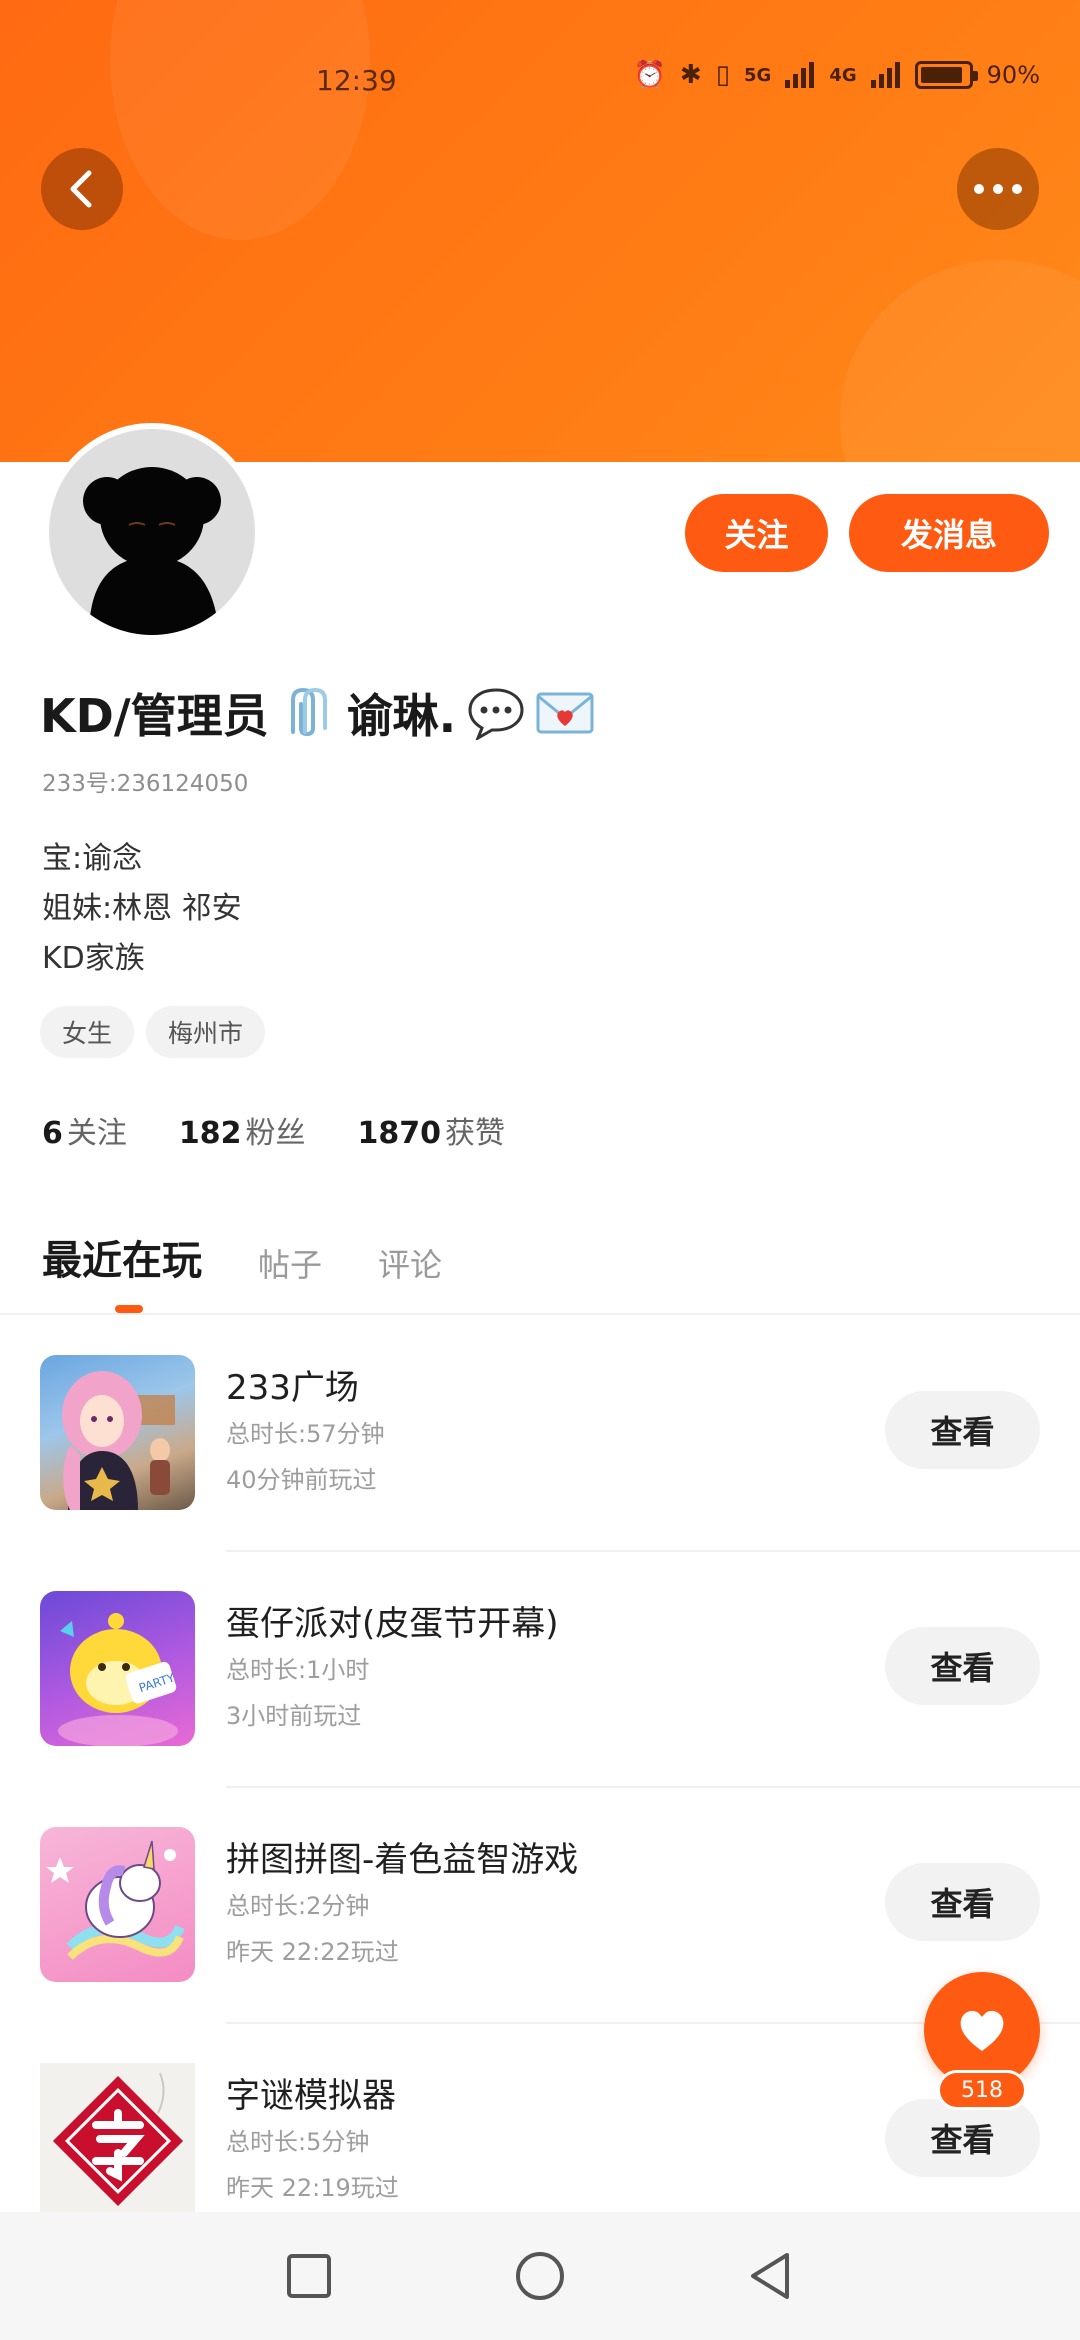  I want to click on game-info: 字谜模拟器 总时长:5分钟 昨天 22:19玩过, so click(312, 2142).